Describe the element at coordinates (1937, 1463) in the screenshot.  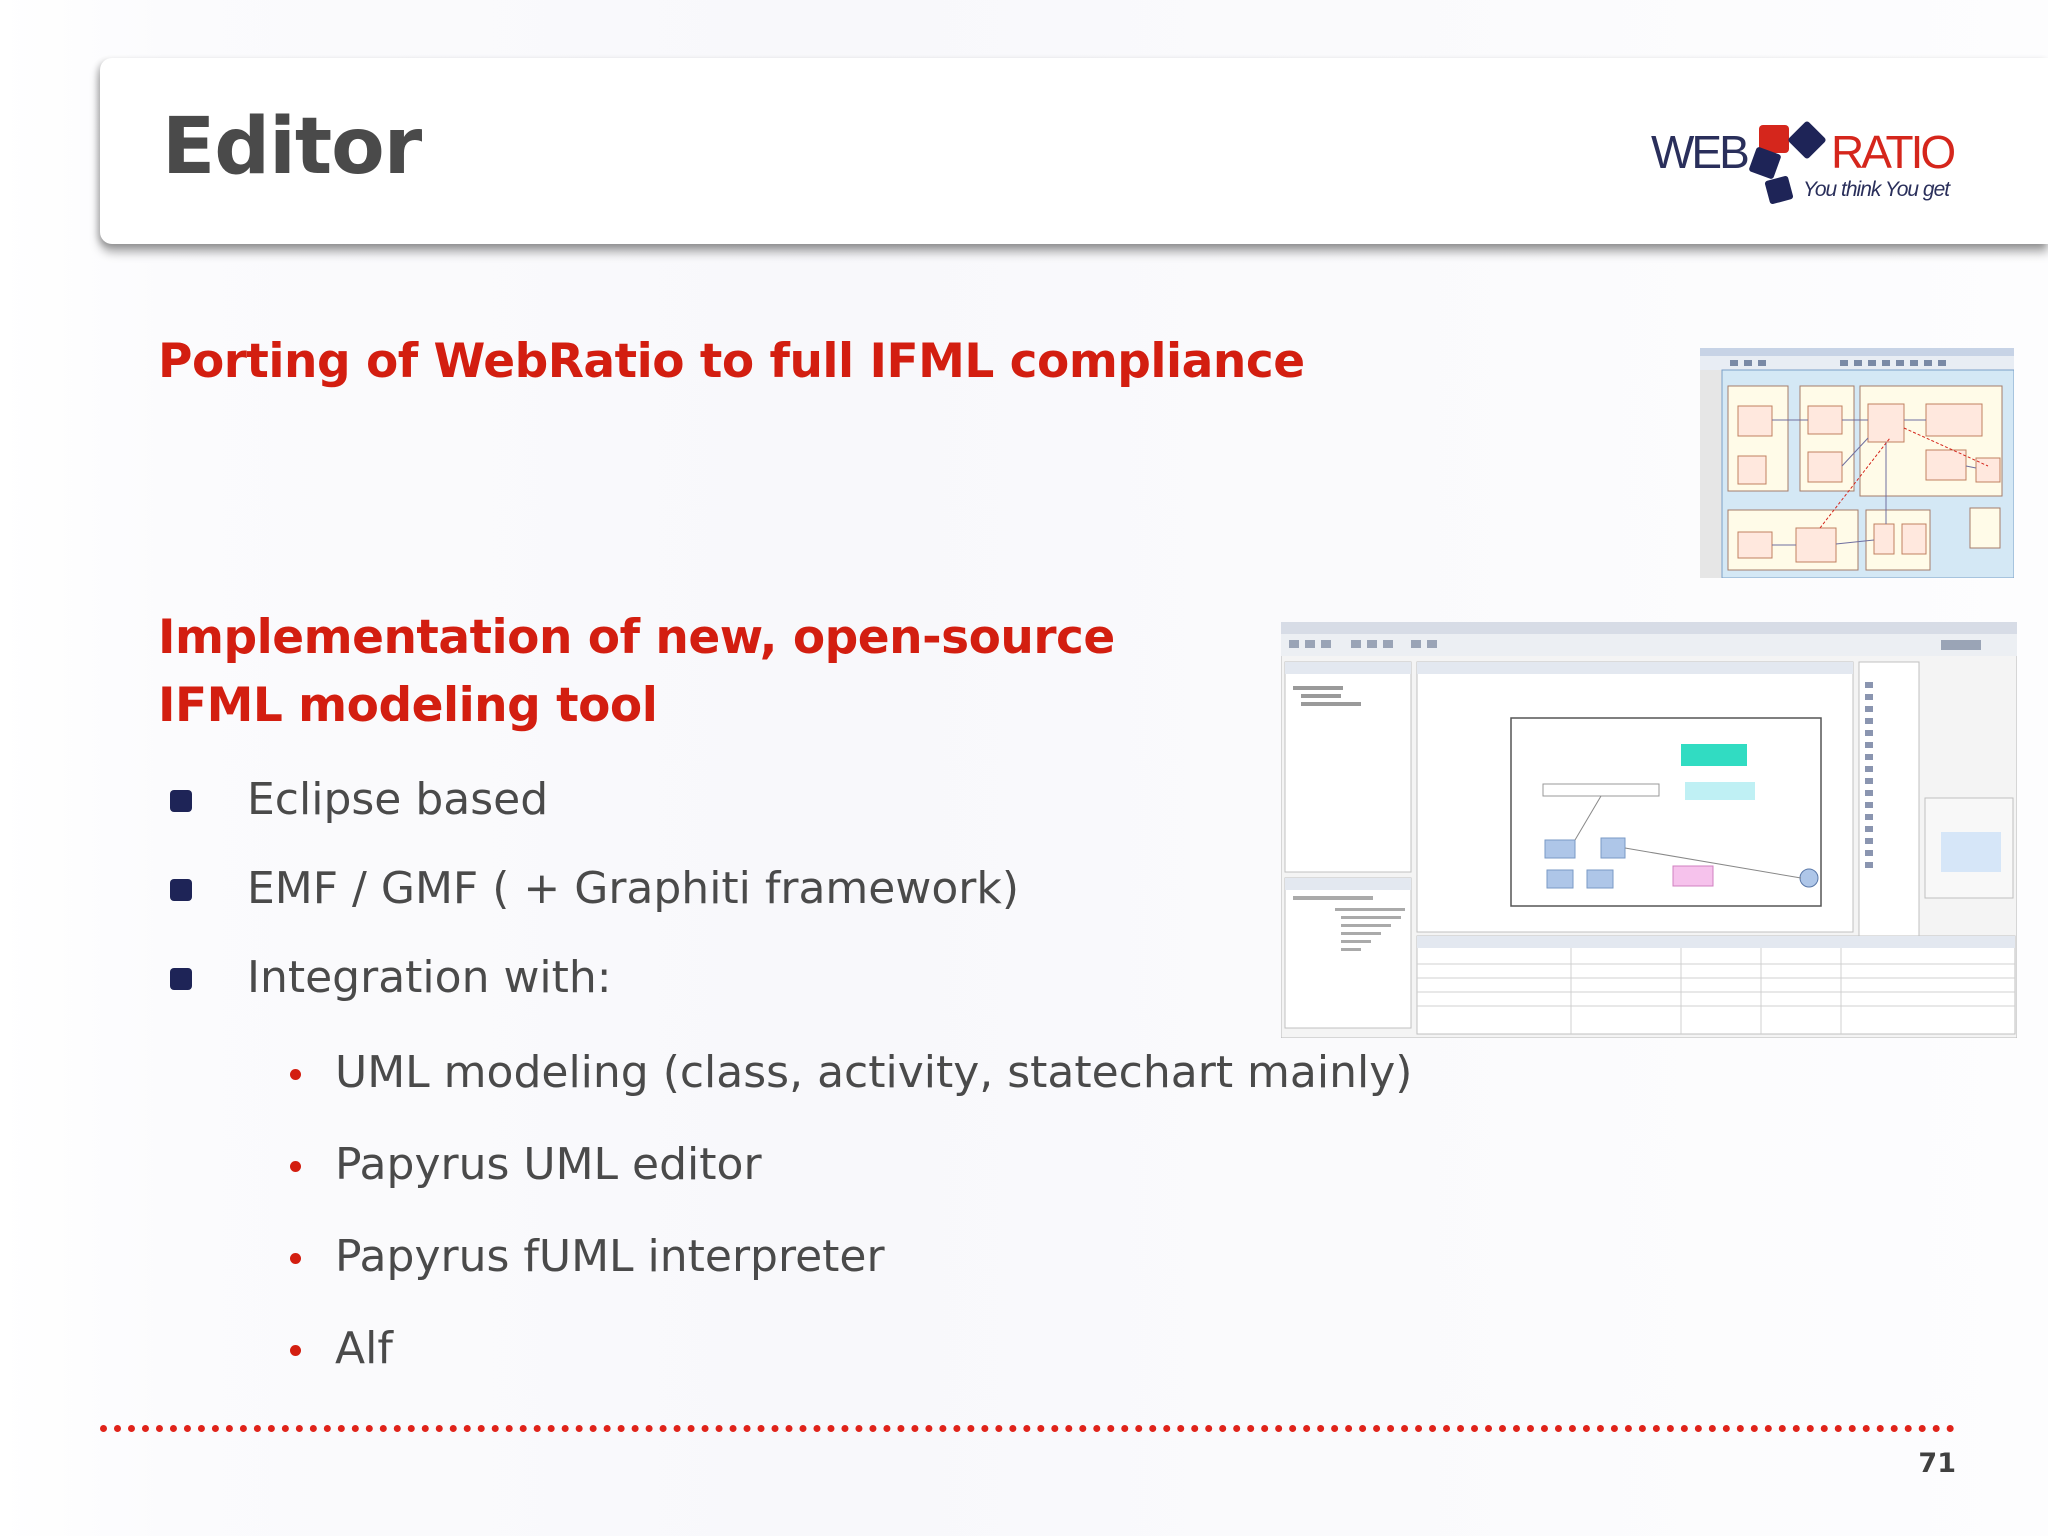
I see `page-number: 71` at that location.